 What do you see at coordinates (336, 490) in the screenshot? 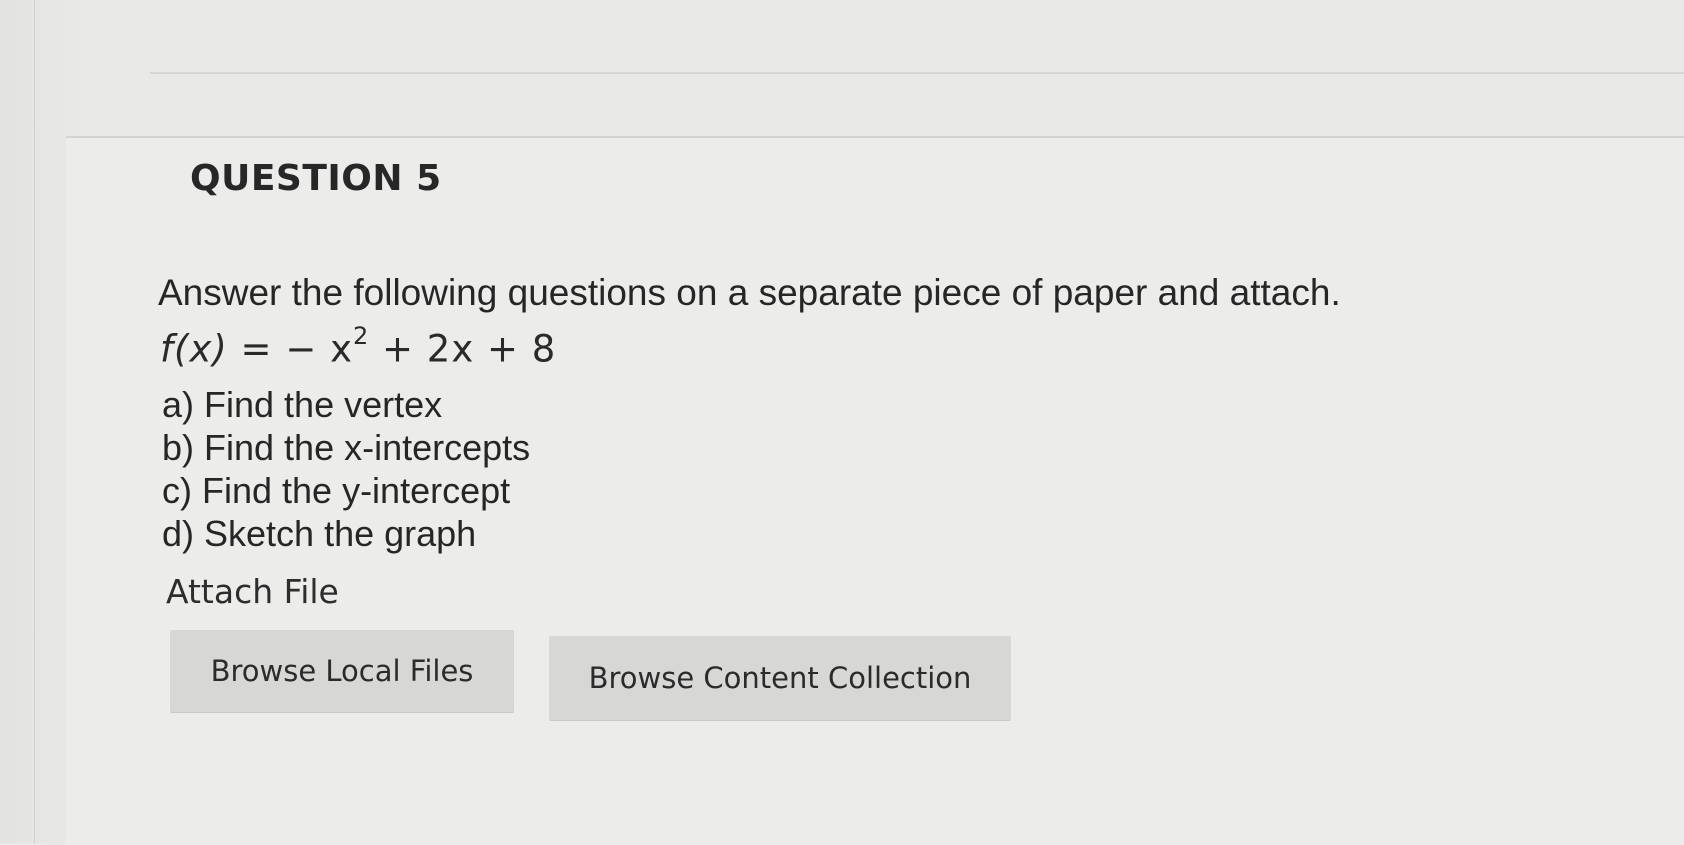
I see `question-part-c: c) Find the y-intercept` at bounding box center [336, 490].